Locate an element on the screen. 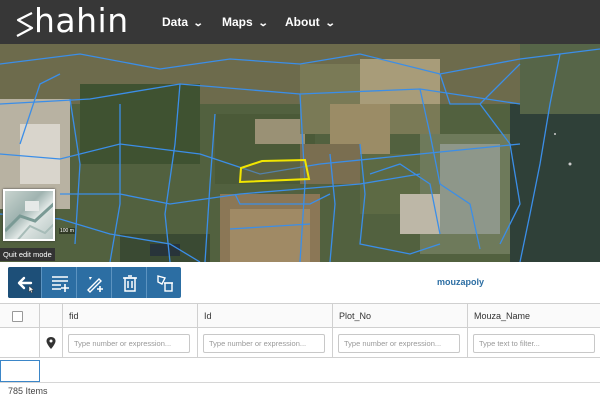  draw-feature-button is located at coordinates (95, 282).